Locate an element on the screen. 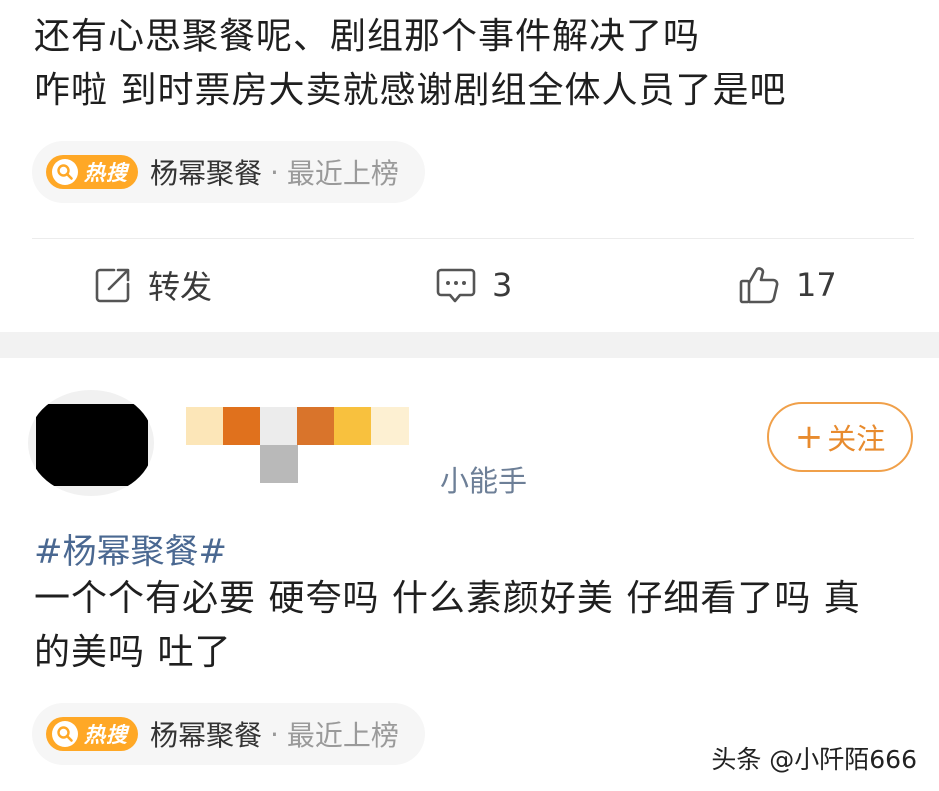 The height and width of the screenshot is (791, 939). avatar-redaction is located at coordinates (92, 445).